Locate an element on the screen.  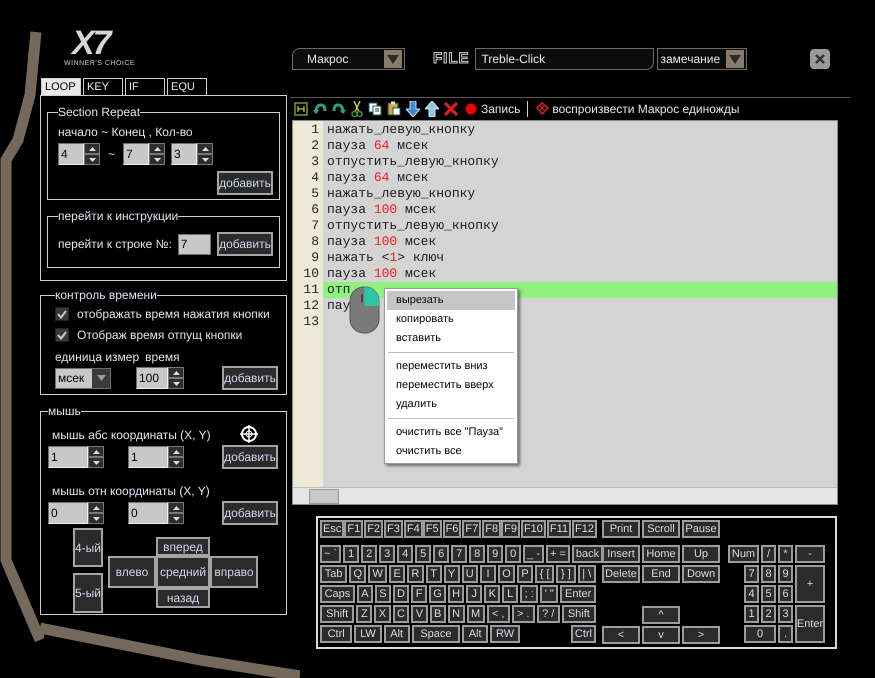
keyboard-key: ~ ` is located at coordinates (331, 554).